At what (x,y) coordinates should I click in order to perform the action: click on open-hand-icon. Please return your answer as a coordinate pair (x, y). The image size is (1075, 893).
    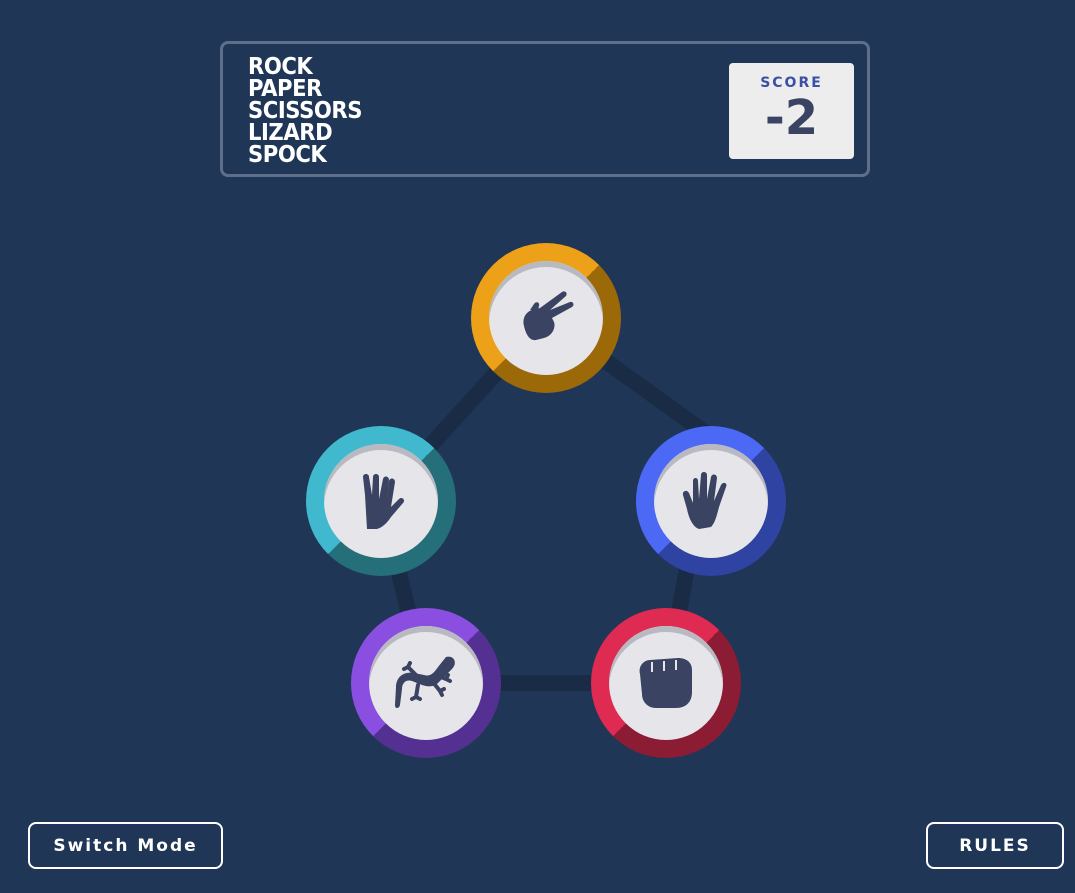
    Looking at the image, I should click on (704, 500).